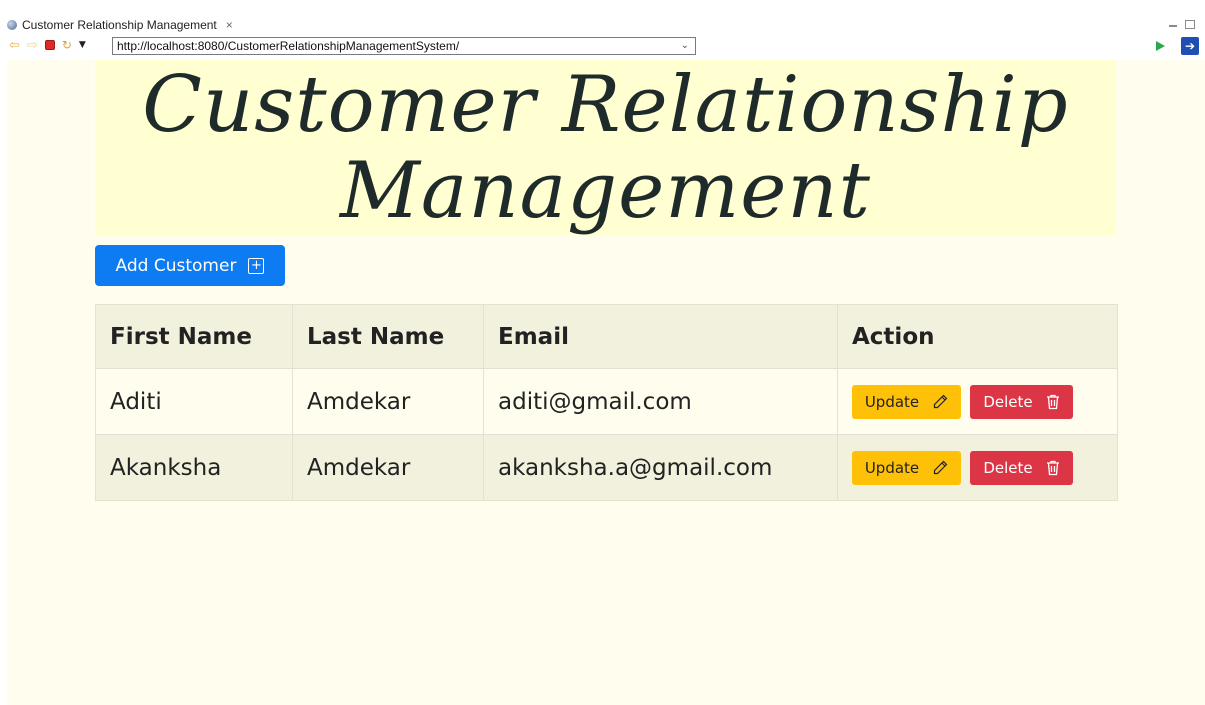 The height and width of the screenshot is (705, 1205). What do you see at coordinates (12, 25) in the screenshot?
I see `globe-icon` at bounding box center [12, 25].